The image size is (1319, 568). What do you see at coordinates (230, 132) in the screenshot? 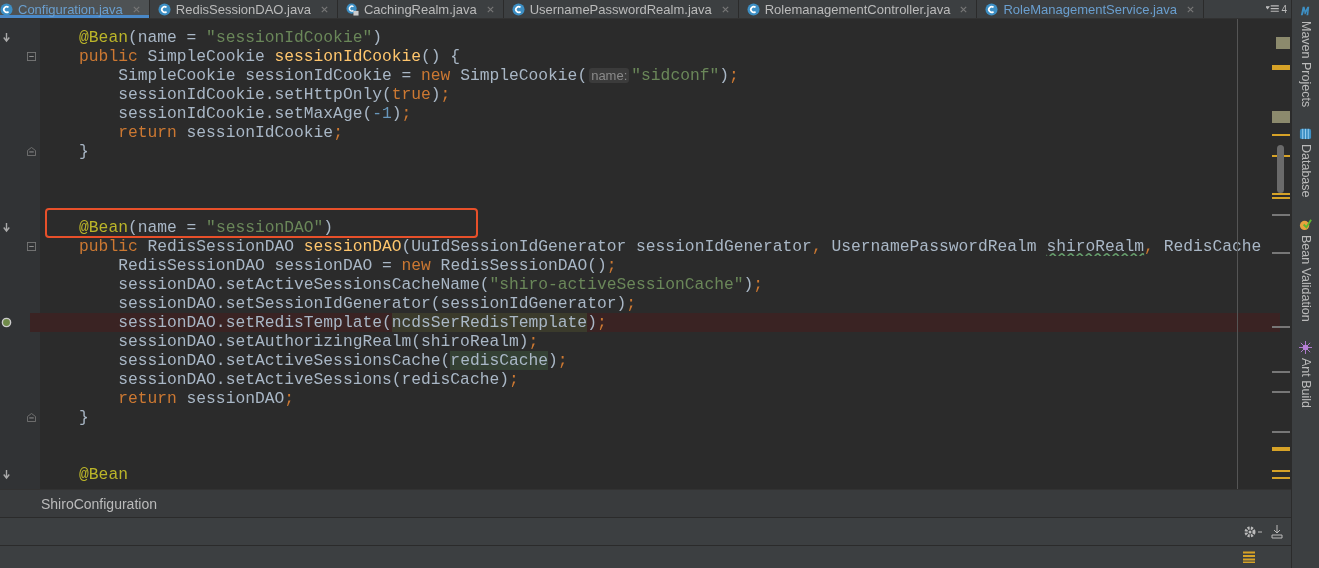
I see `code-text: return sessionIdCookie;` at bounding box center [230, 132].